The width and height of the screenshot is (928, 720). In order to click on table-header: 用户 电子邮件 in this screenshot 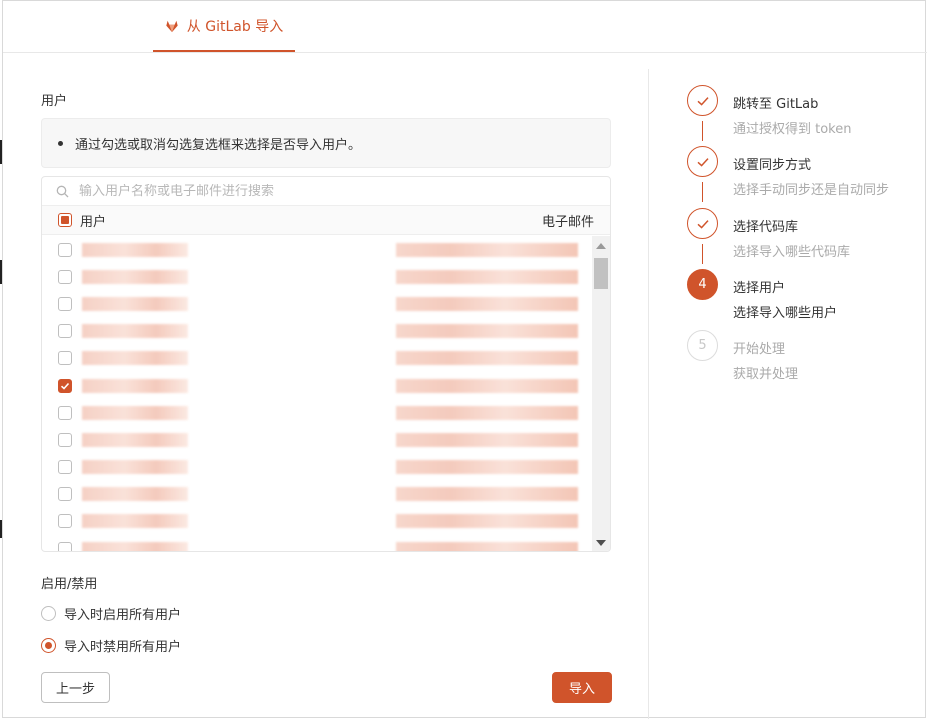, I will do `click(326, 220)`.